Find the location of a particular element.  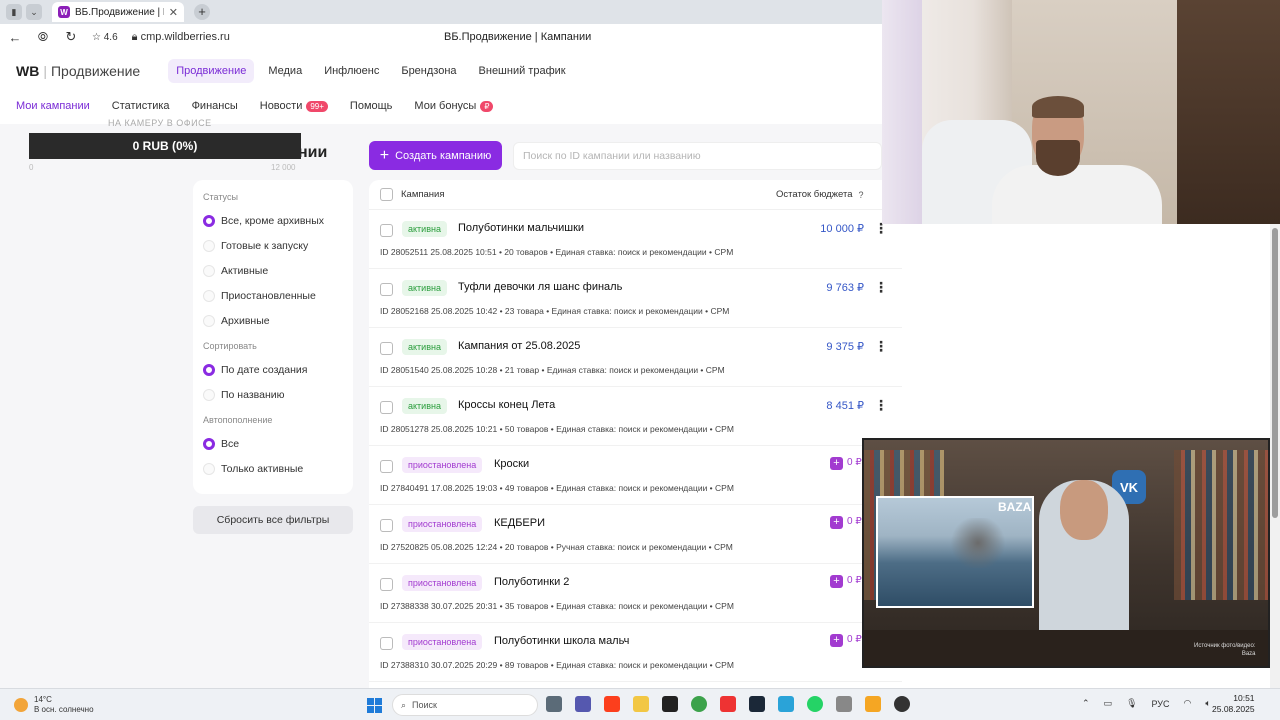

sort-option-date: По дате создания is located at coordinates (273, 369).